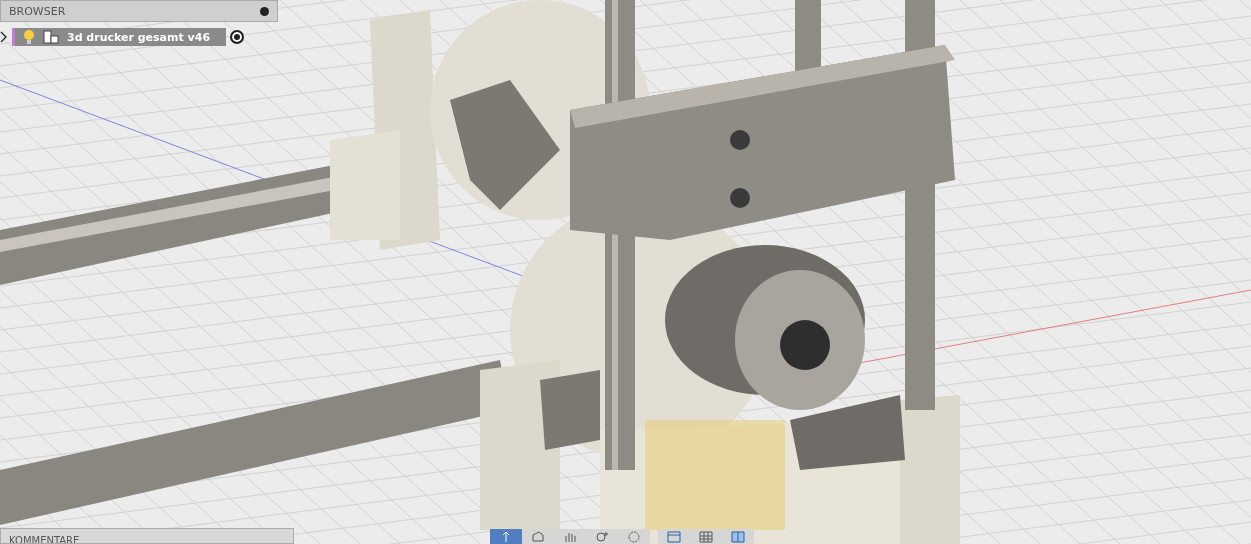 This screenshot has width=1251, height=544. What do you see at coordinates (264, 11) in the screenshot?
I see `collapse-icon` at bounding box center [264, 11].